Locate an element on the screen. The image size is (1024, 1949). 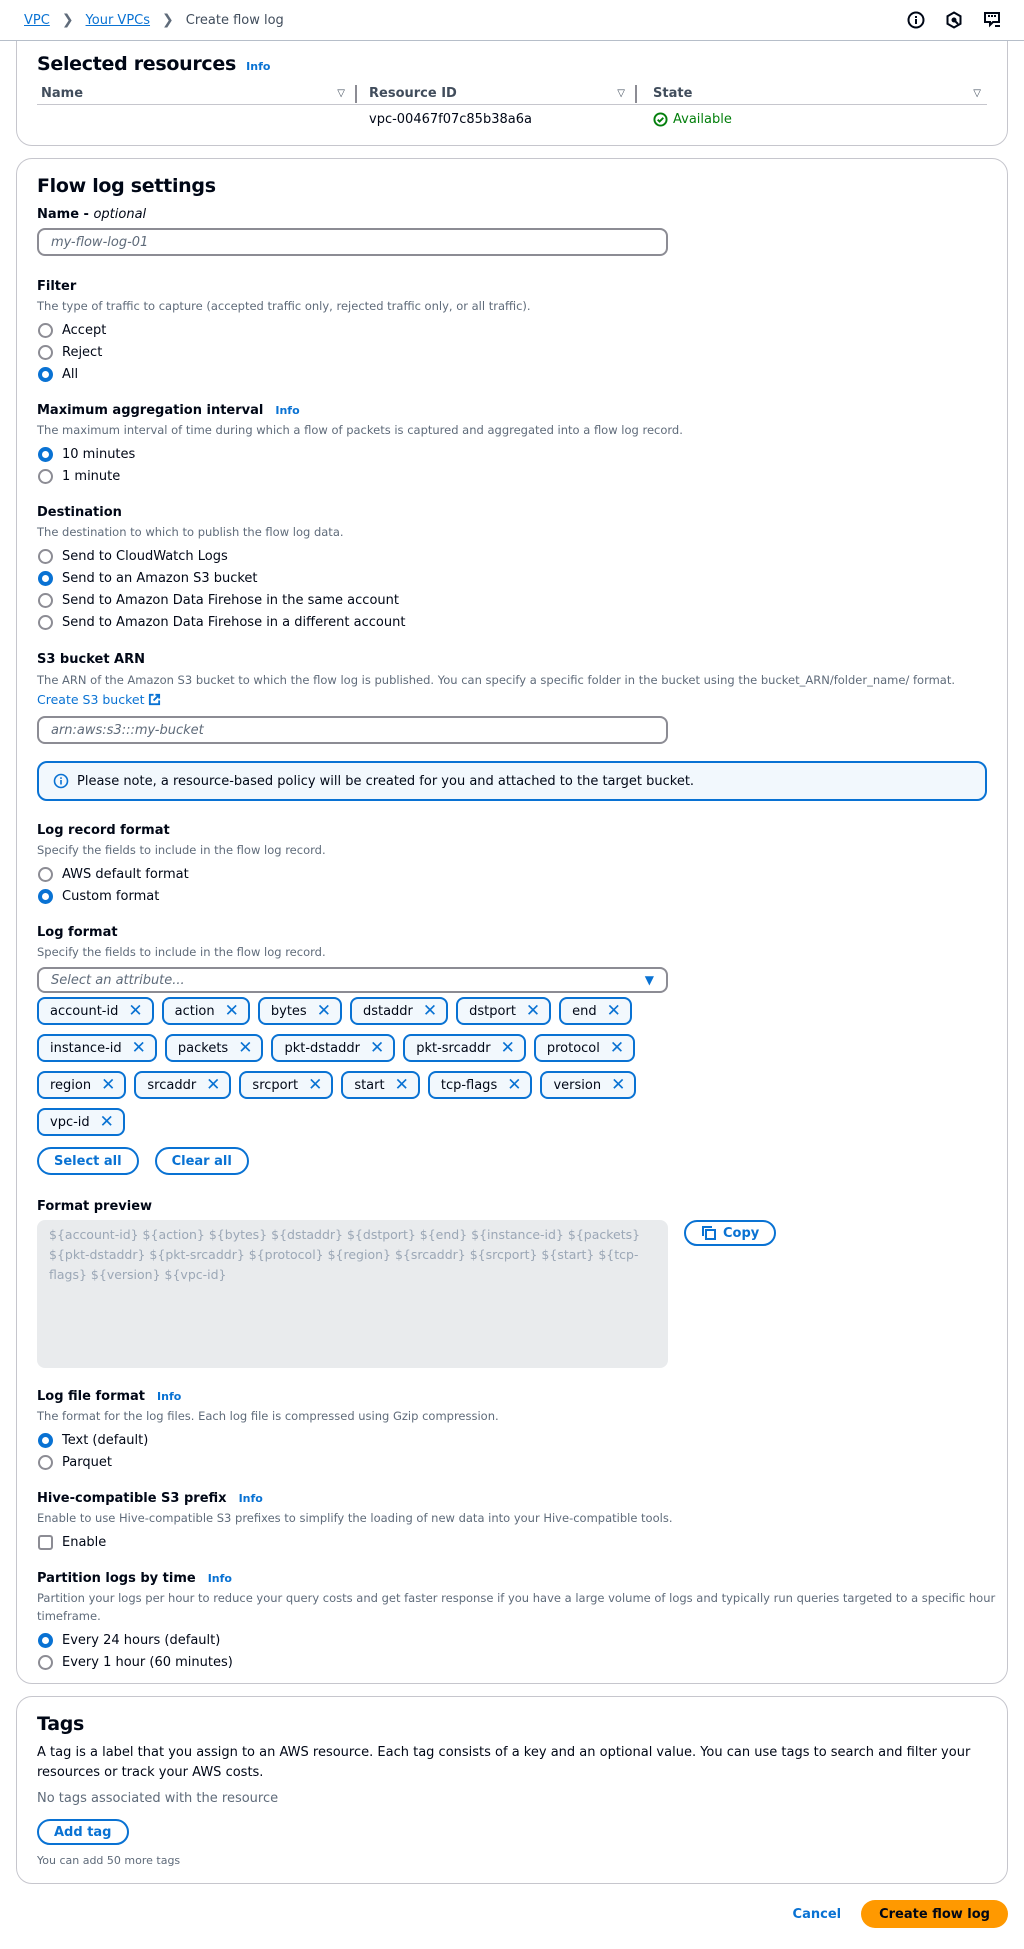
cancel-button: Cancel is located at coordinates (817, 1914).